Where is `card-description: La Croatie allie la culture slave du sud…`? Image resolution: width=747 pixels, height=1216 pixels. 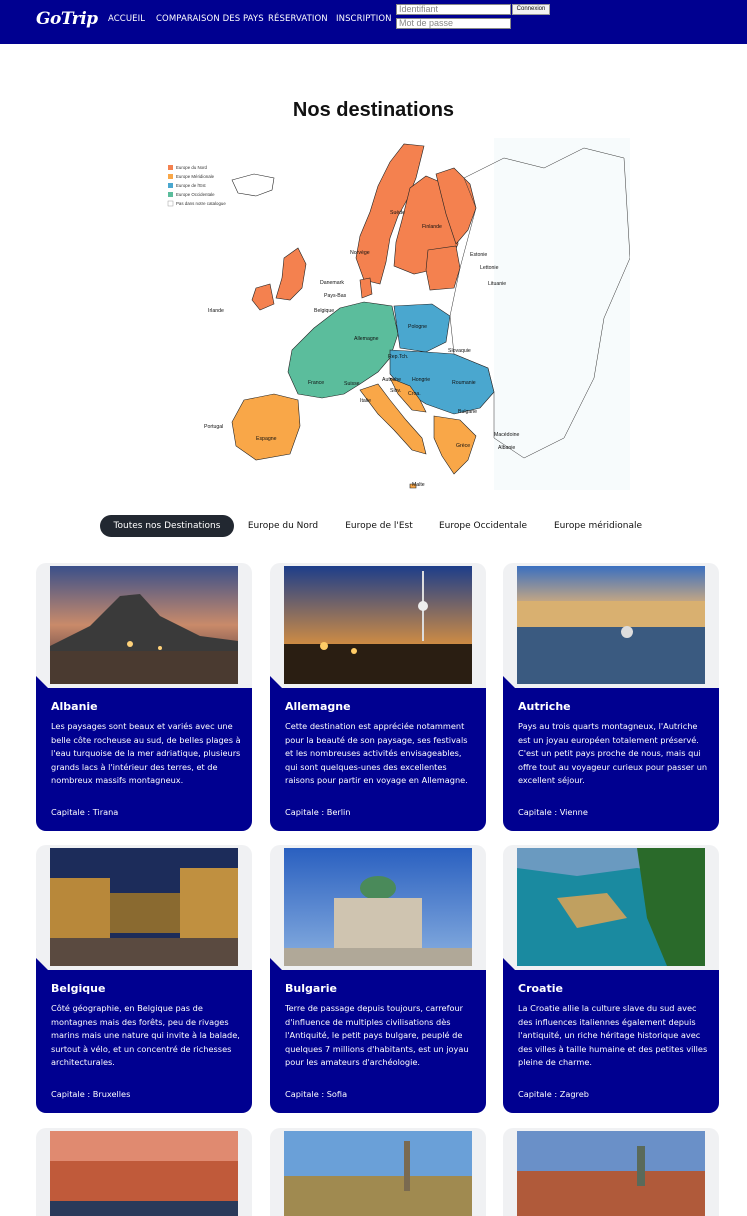
card-description: La Croatie allie la culture slave du sud… is located at coordinates (613, 1035).